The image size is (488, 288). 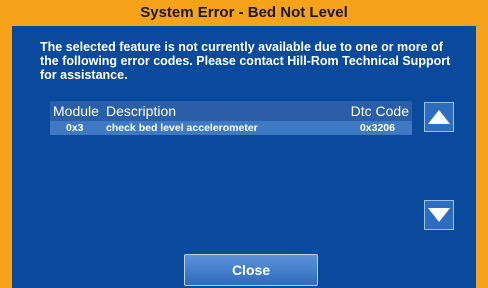 What do you see at coordinates (141, 111) in the screenshot?
I see `header-description: Description` at bounding box center [141, 111].